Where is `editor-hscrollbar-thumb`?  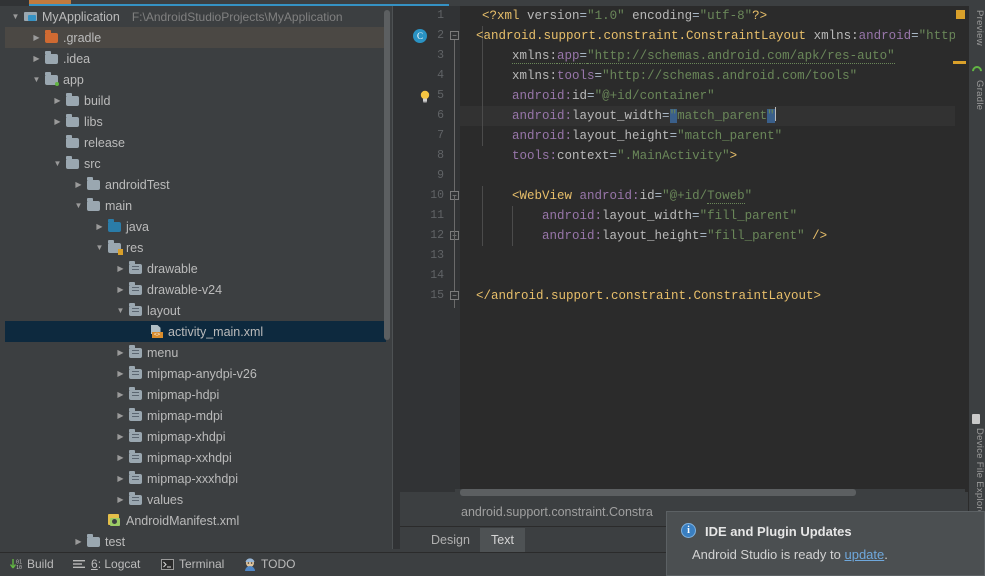 editor-hscrollbar-thumb is located at coordinates (658, 492).